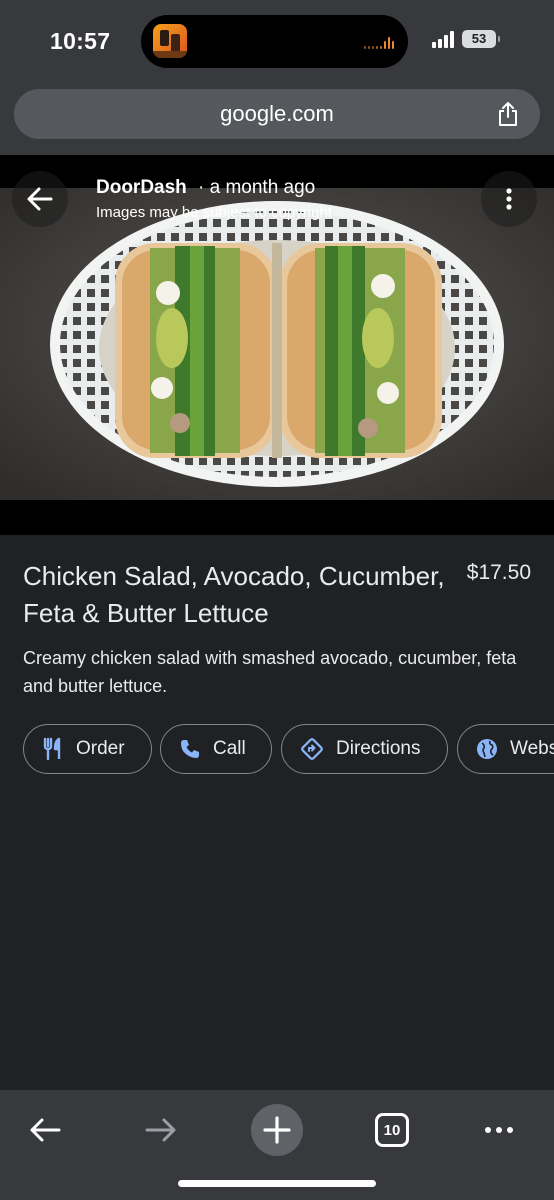 This screenshot has width=554, height=1200. I want to click on more-options-button, so click(499, 1130).